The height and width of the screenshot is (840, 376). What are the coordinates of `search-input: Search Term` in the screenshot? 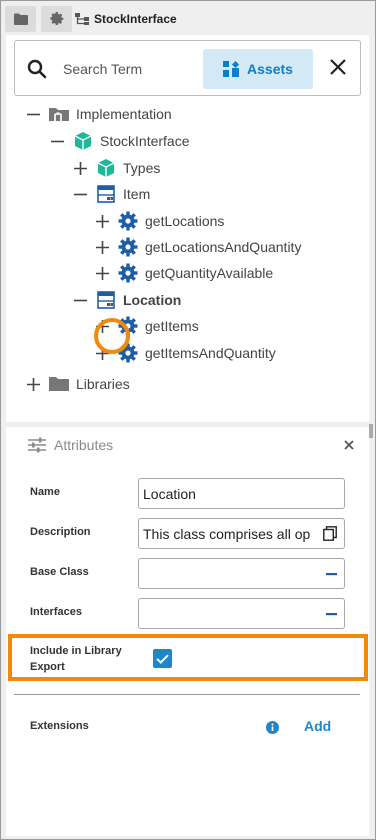 It's located at (102, 69).